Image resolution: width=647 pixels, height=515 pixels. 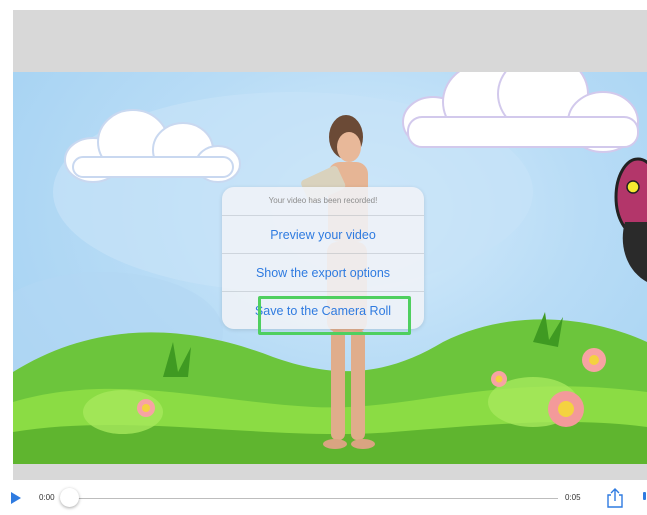 What do you see at coordinates (16, 498) in the screenshot?
I see `play-icon` at bounding box center [16, 498].